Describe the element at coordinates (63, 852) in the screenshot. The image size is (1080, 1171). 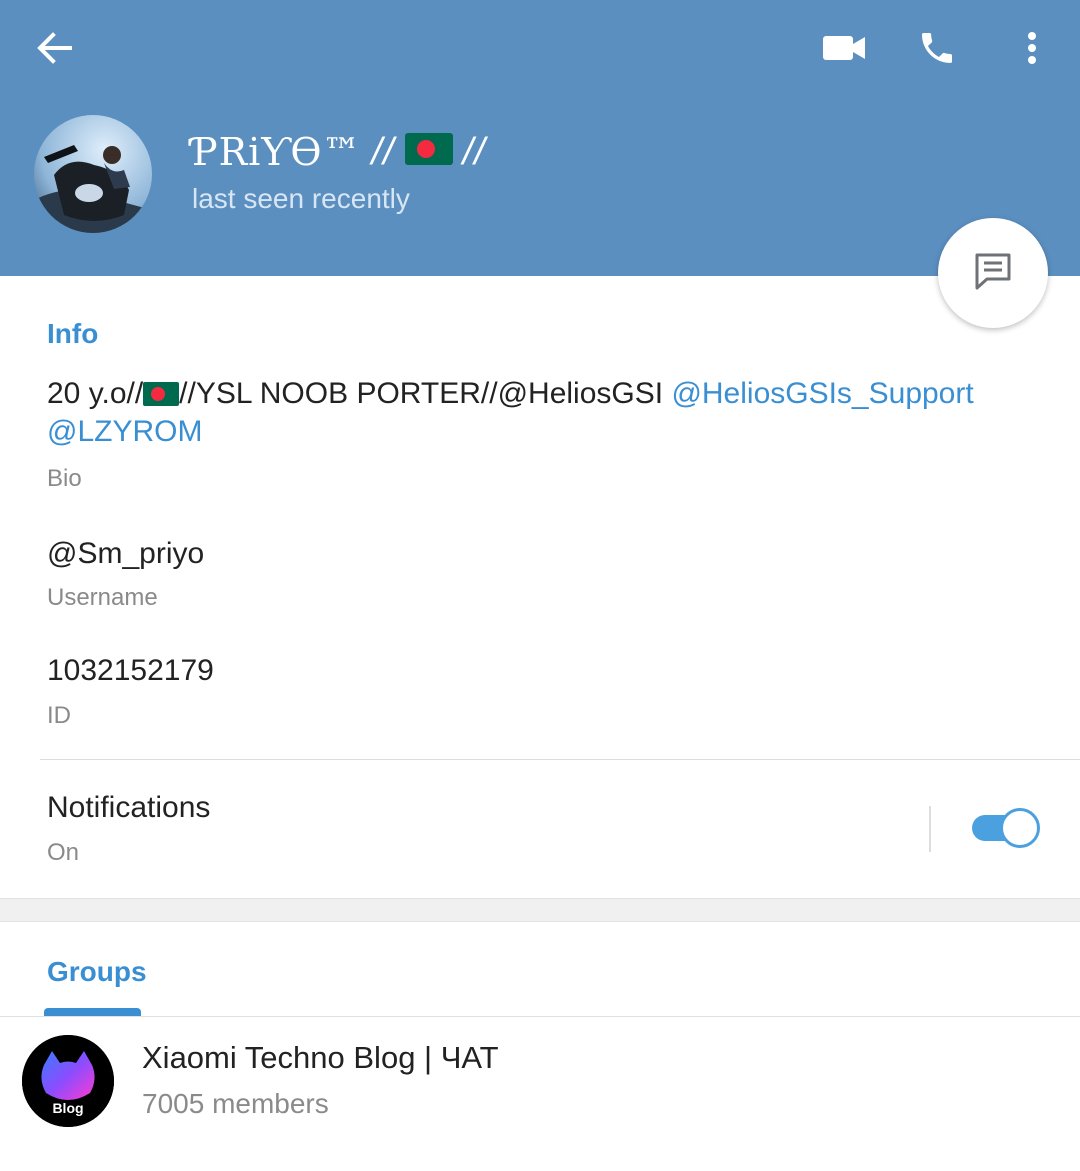
I see `notifications-state: On` at that location.